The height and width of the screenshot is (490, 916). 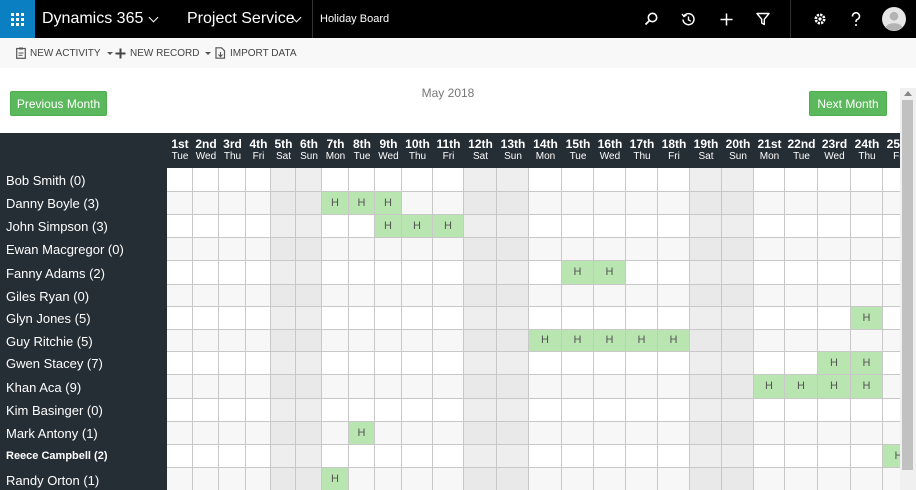 What do you see at coordinates (65, 249) in the screenshot?
I see `employee-name: Ewan Macgregor (0)` at bounding box center [65, 249].